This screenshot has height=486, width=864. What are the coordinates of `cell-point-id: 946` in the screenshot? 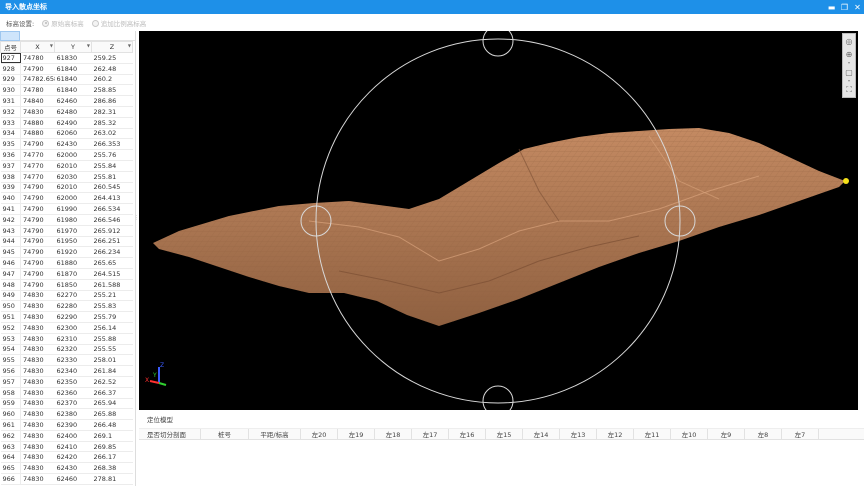 It's located at (10, 263).